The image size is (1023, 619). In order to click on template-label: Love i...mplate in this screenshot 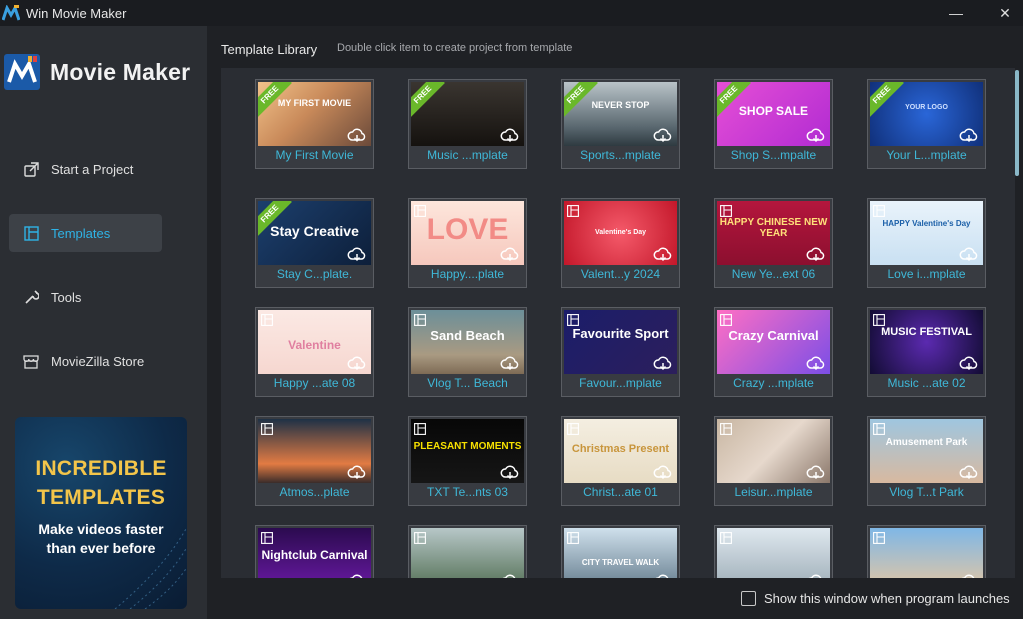, I will do `click(926, 274)`.